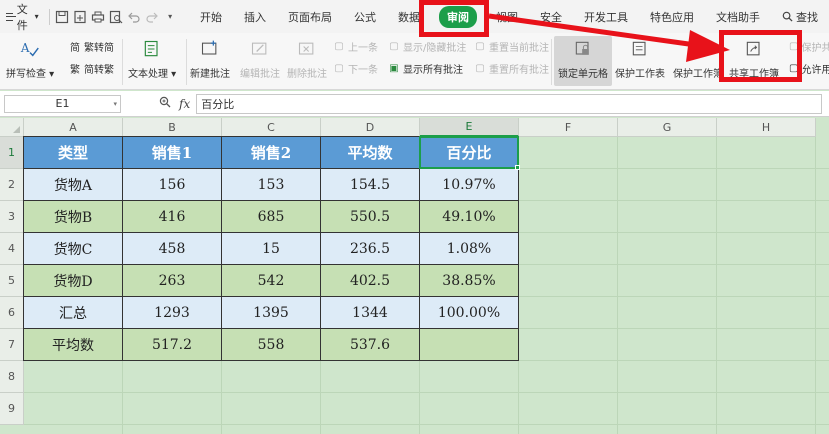 The height and width of the screenshot is (434, 829). Describe the element at coordinates (511, 68) in the screenshot. I see `reset-all-comments-button: ▢ 重置所有批注` at that location.